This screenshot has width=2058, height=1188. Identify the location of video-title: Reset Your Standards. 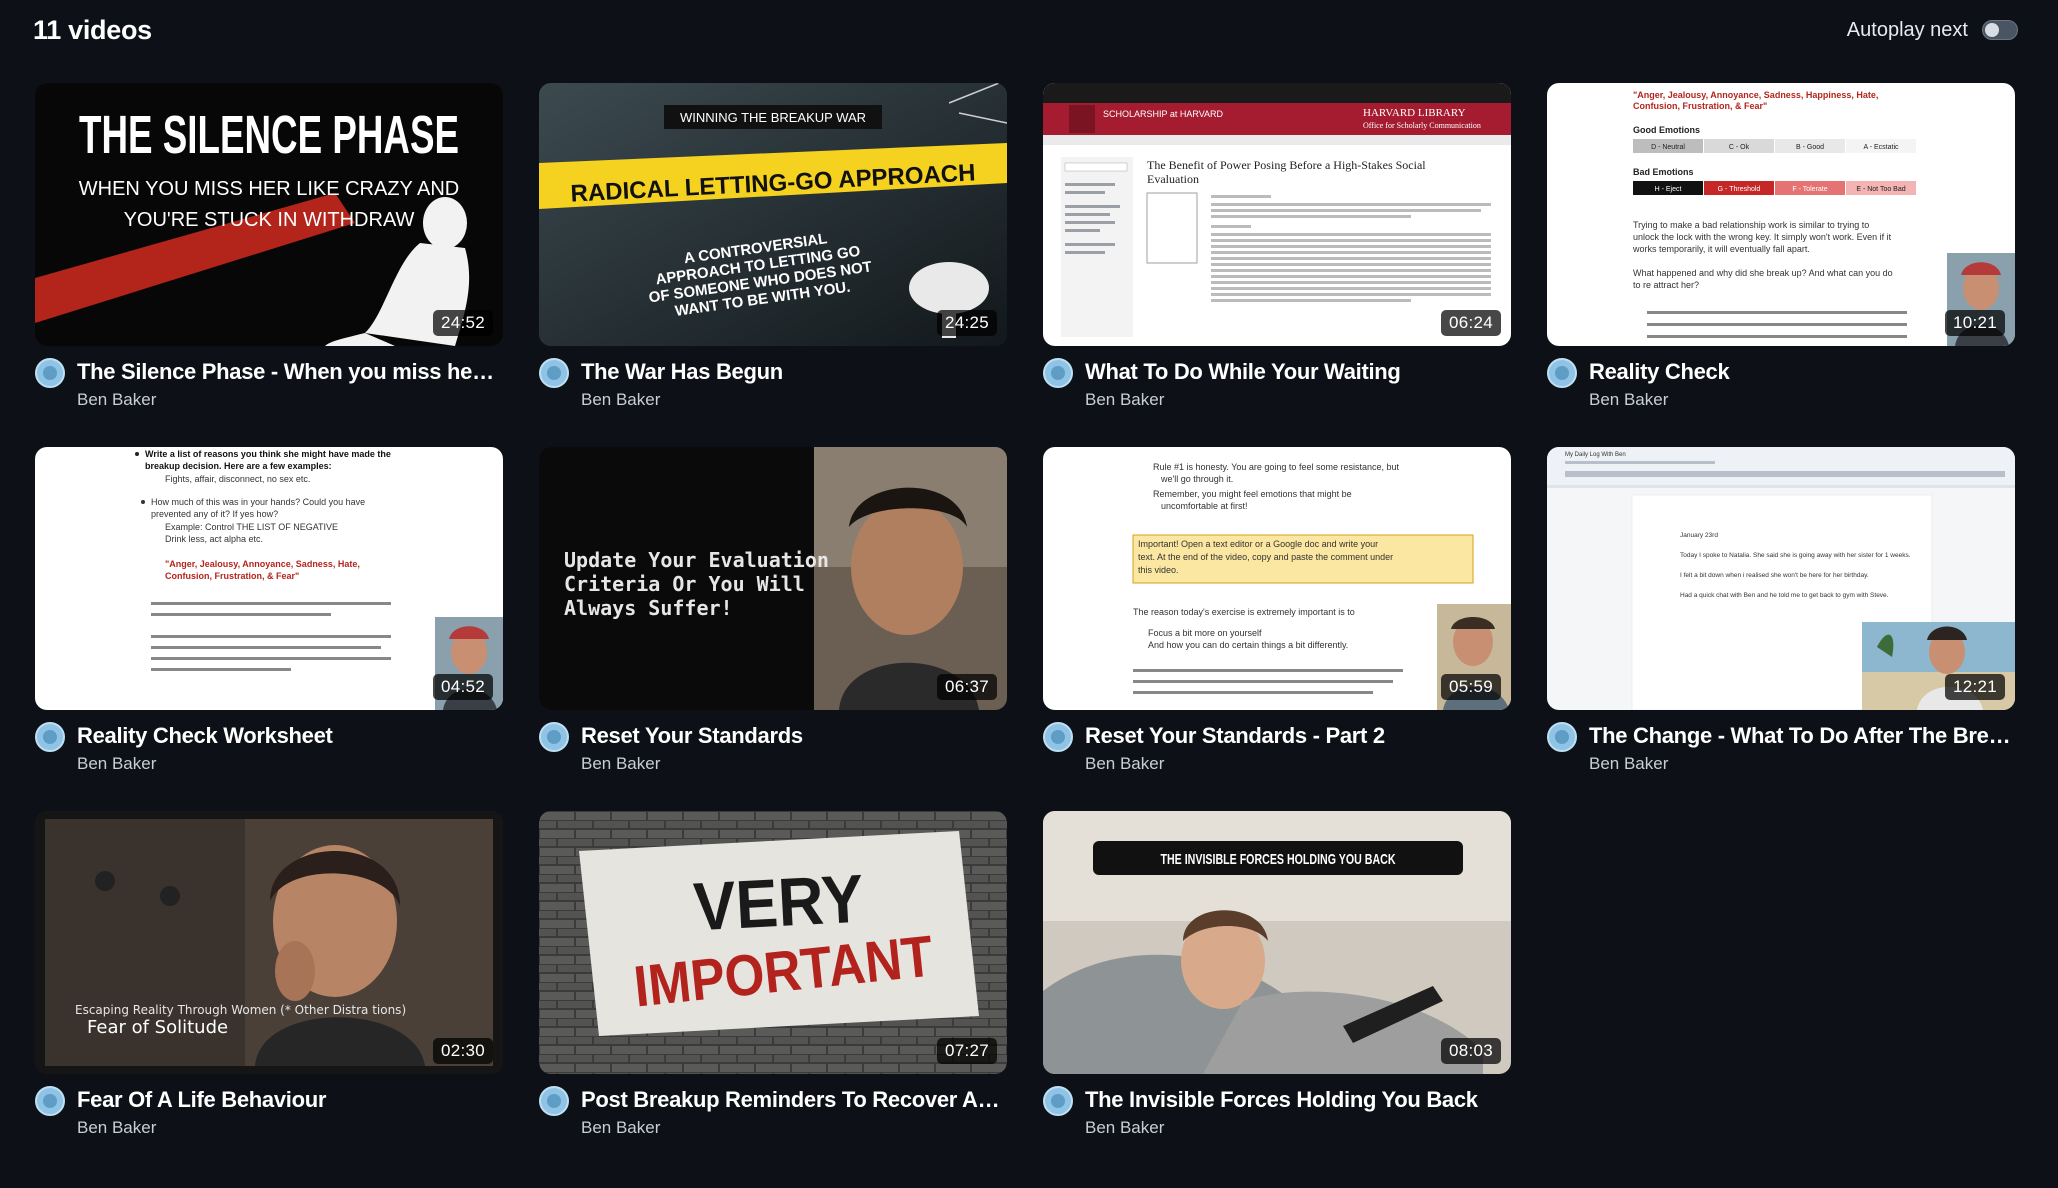
(793, 735).